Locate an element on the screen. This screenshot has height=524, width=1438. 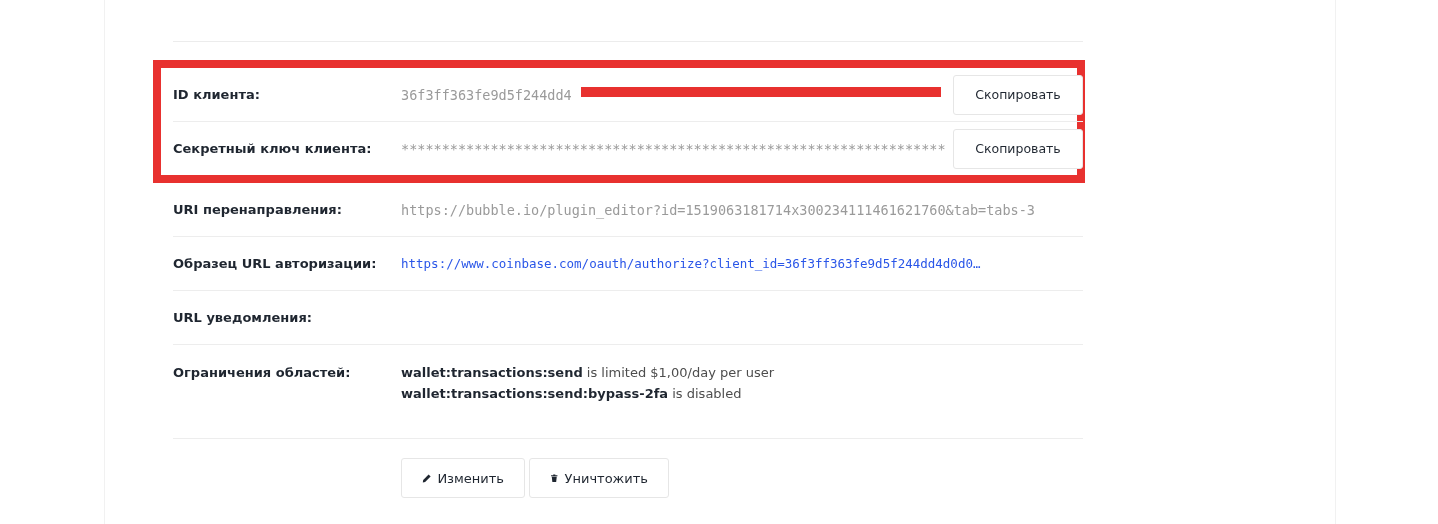
field-label: URI перенаправления: is located at coordinates (258, 209).